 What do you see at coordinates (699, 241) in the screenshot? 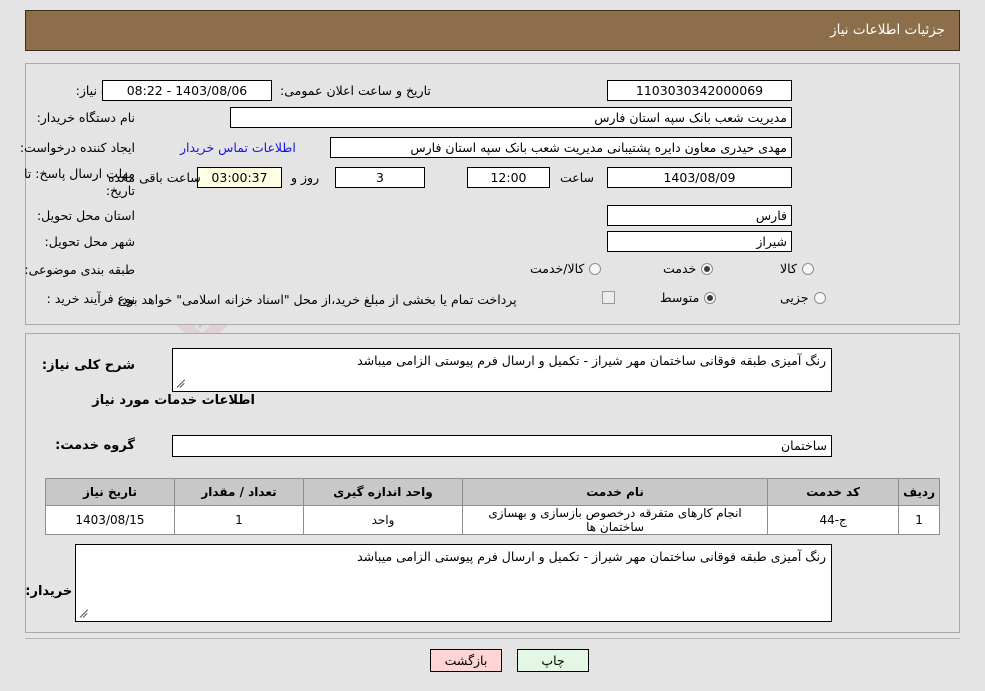
I see `delivery-city-field: شیراز` at bounding box center [699, 241].